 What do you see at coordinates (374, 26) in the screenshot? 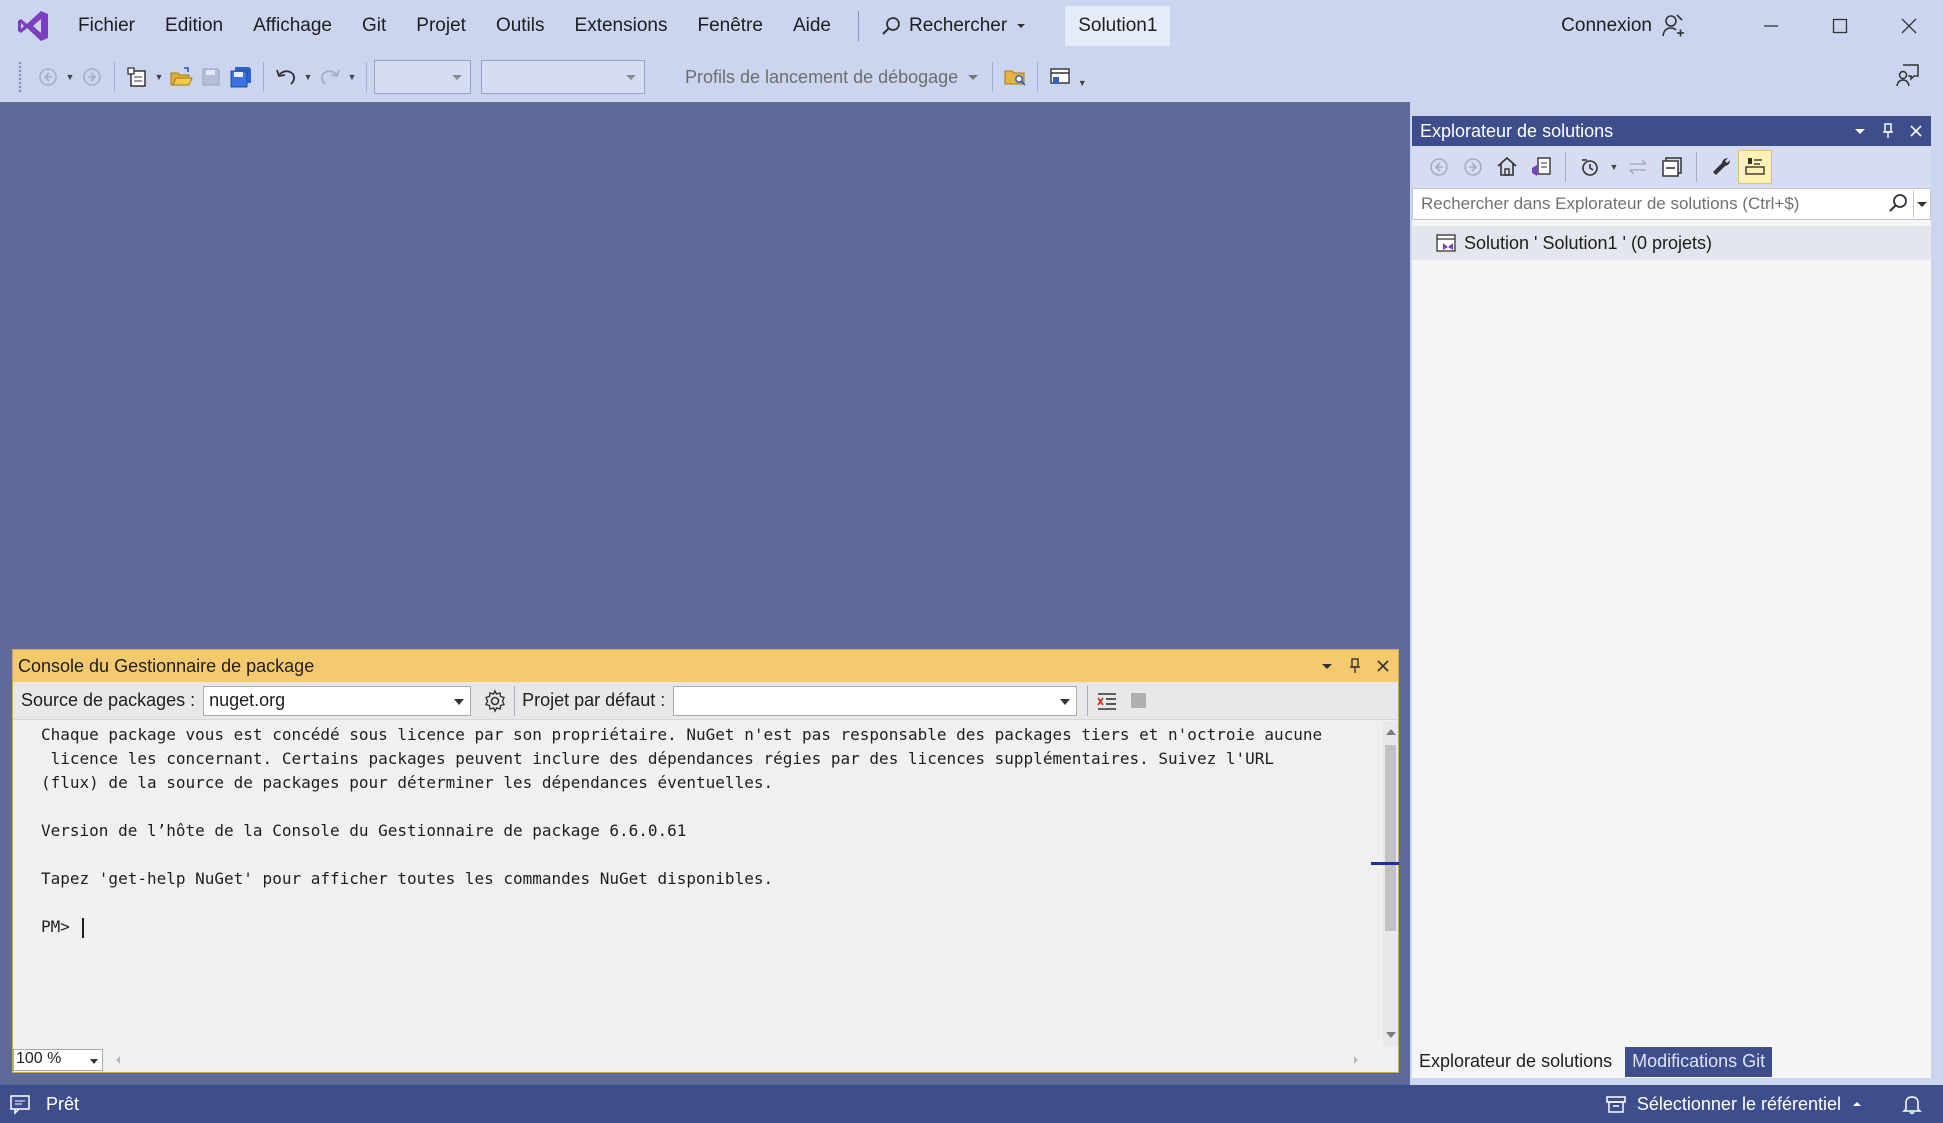
I see `menu-git: Git` at bounding box center [374, 26].